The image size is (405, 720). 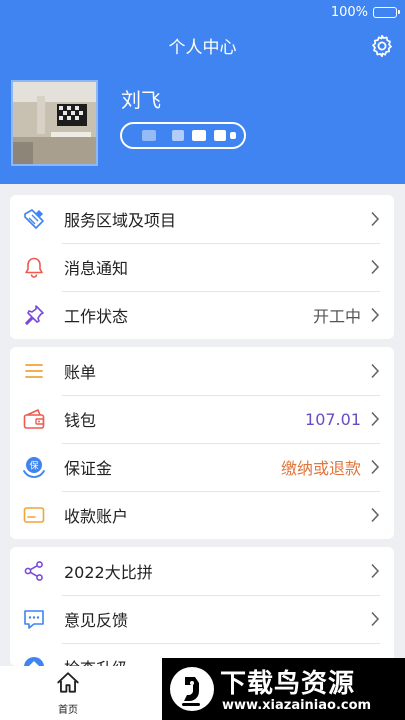 What do you see at coordinates (349, 12) in the screenshot?
I see `battery-percent: 100%` at bounding box center [349, 12].